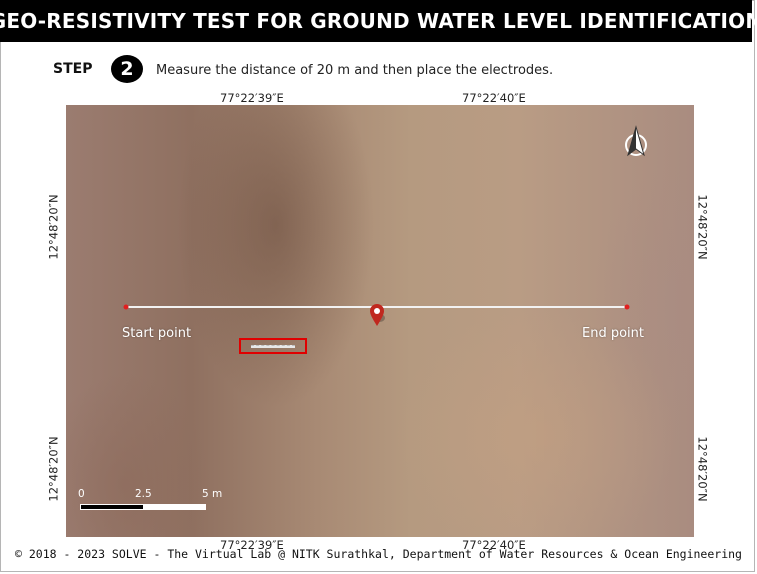 This screenshot has width=757, height=574. I want to click on start-point-label: Start point, so click(157, 333).